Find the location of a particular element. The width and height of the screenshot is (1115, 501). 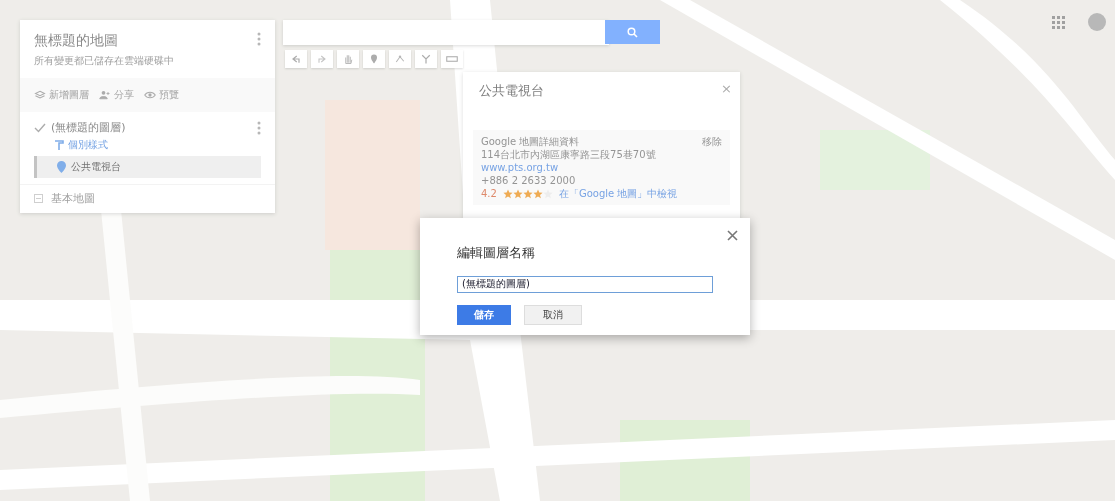

paint-roller-icon is located at coordinates (59, 145).